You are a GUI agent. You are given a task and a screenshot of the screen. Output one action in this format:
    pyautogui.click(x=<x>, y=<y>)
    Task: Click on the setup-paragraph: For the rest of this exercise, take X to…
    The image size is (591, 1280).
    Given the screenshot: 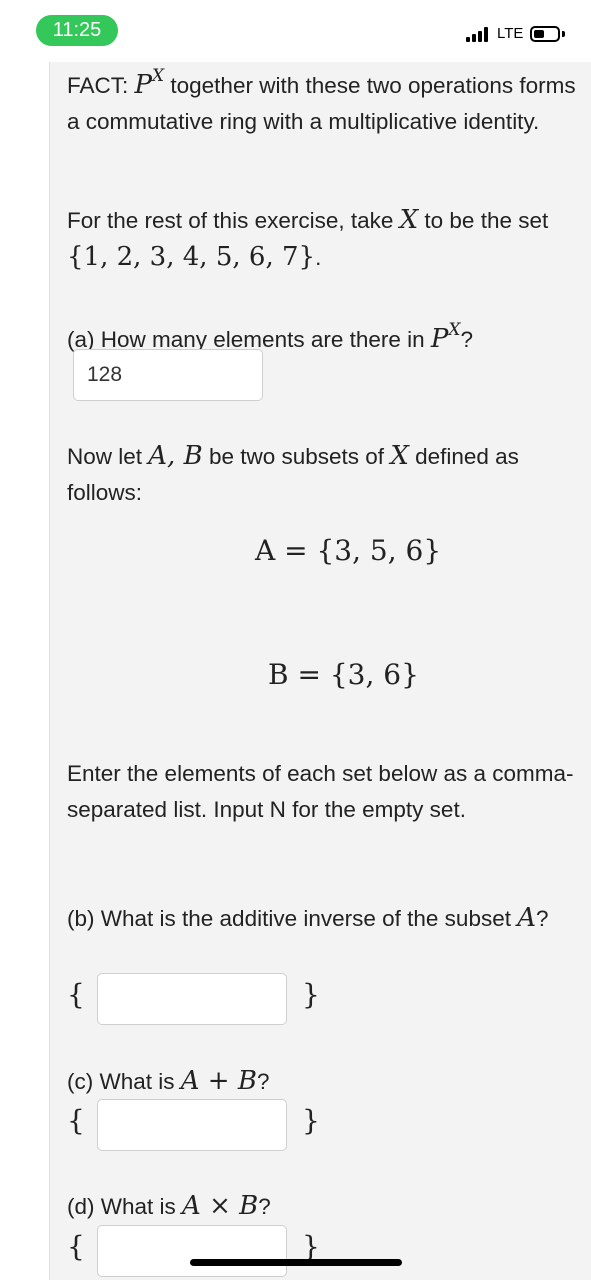 What is the action you would take?
    pyautogui.click(x=327, y=239)
    